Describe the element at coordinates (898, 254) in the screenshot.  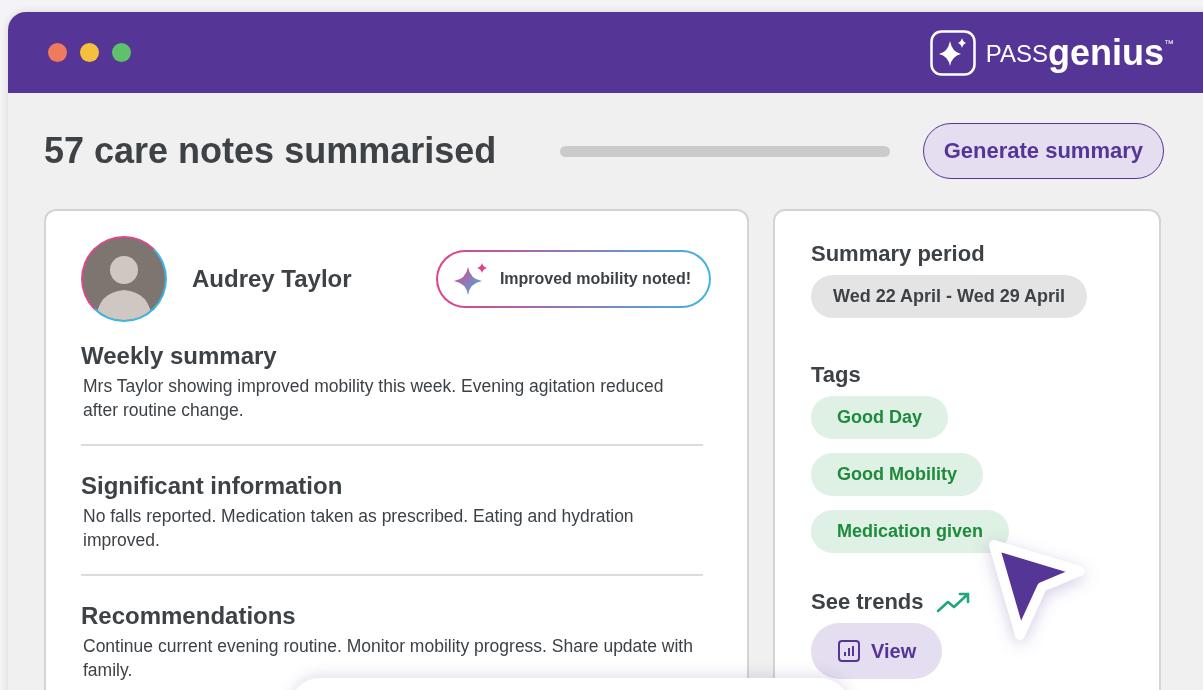
I see `period-label: Summary period` at that location.